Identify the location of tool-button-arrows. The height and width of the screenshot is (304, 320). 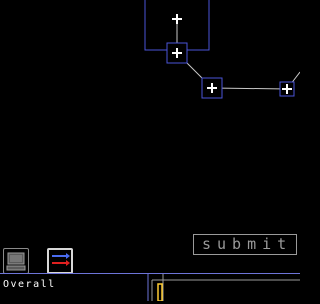
(60, 261).